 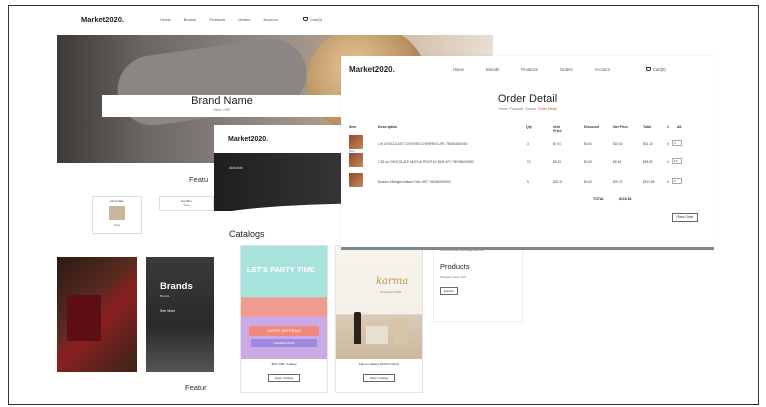 I want to click on item-net-price: $20.37, so click(x=618, y=182).